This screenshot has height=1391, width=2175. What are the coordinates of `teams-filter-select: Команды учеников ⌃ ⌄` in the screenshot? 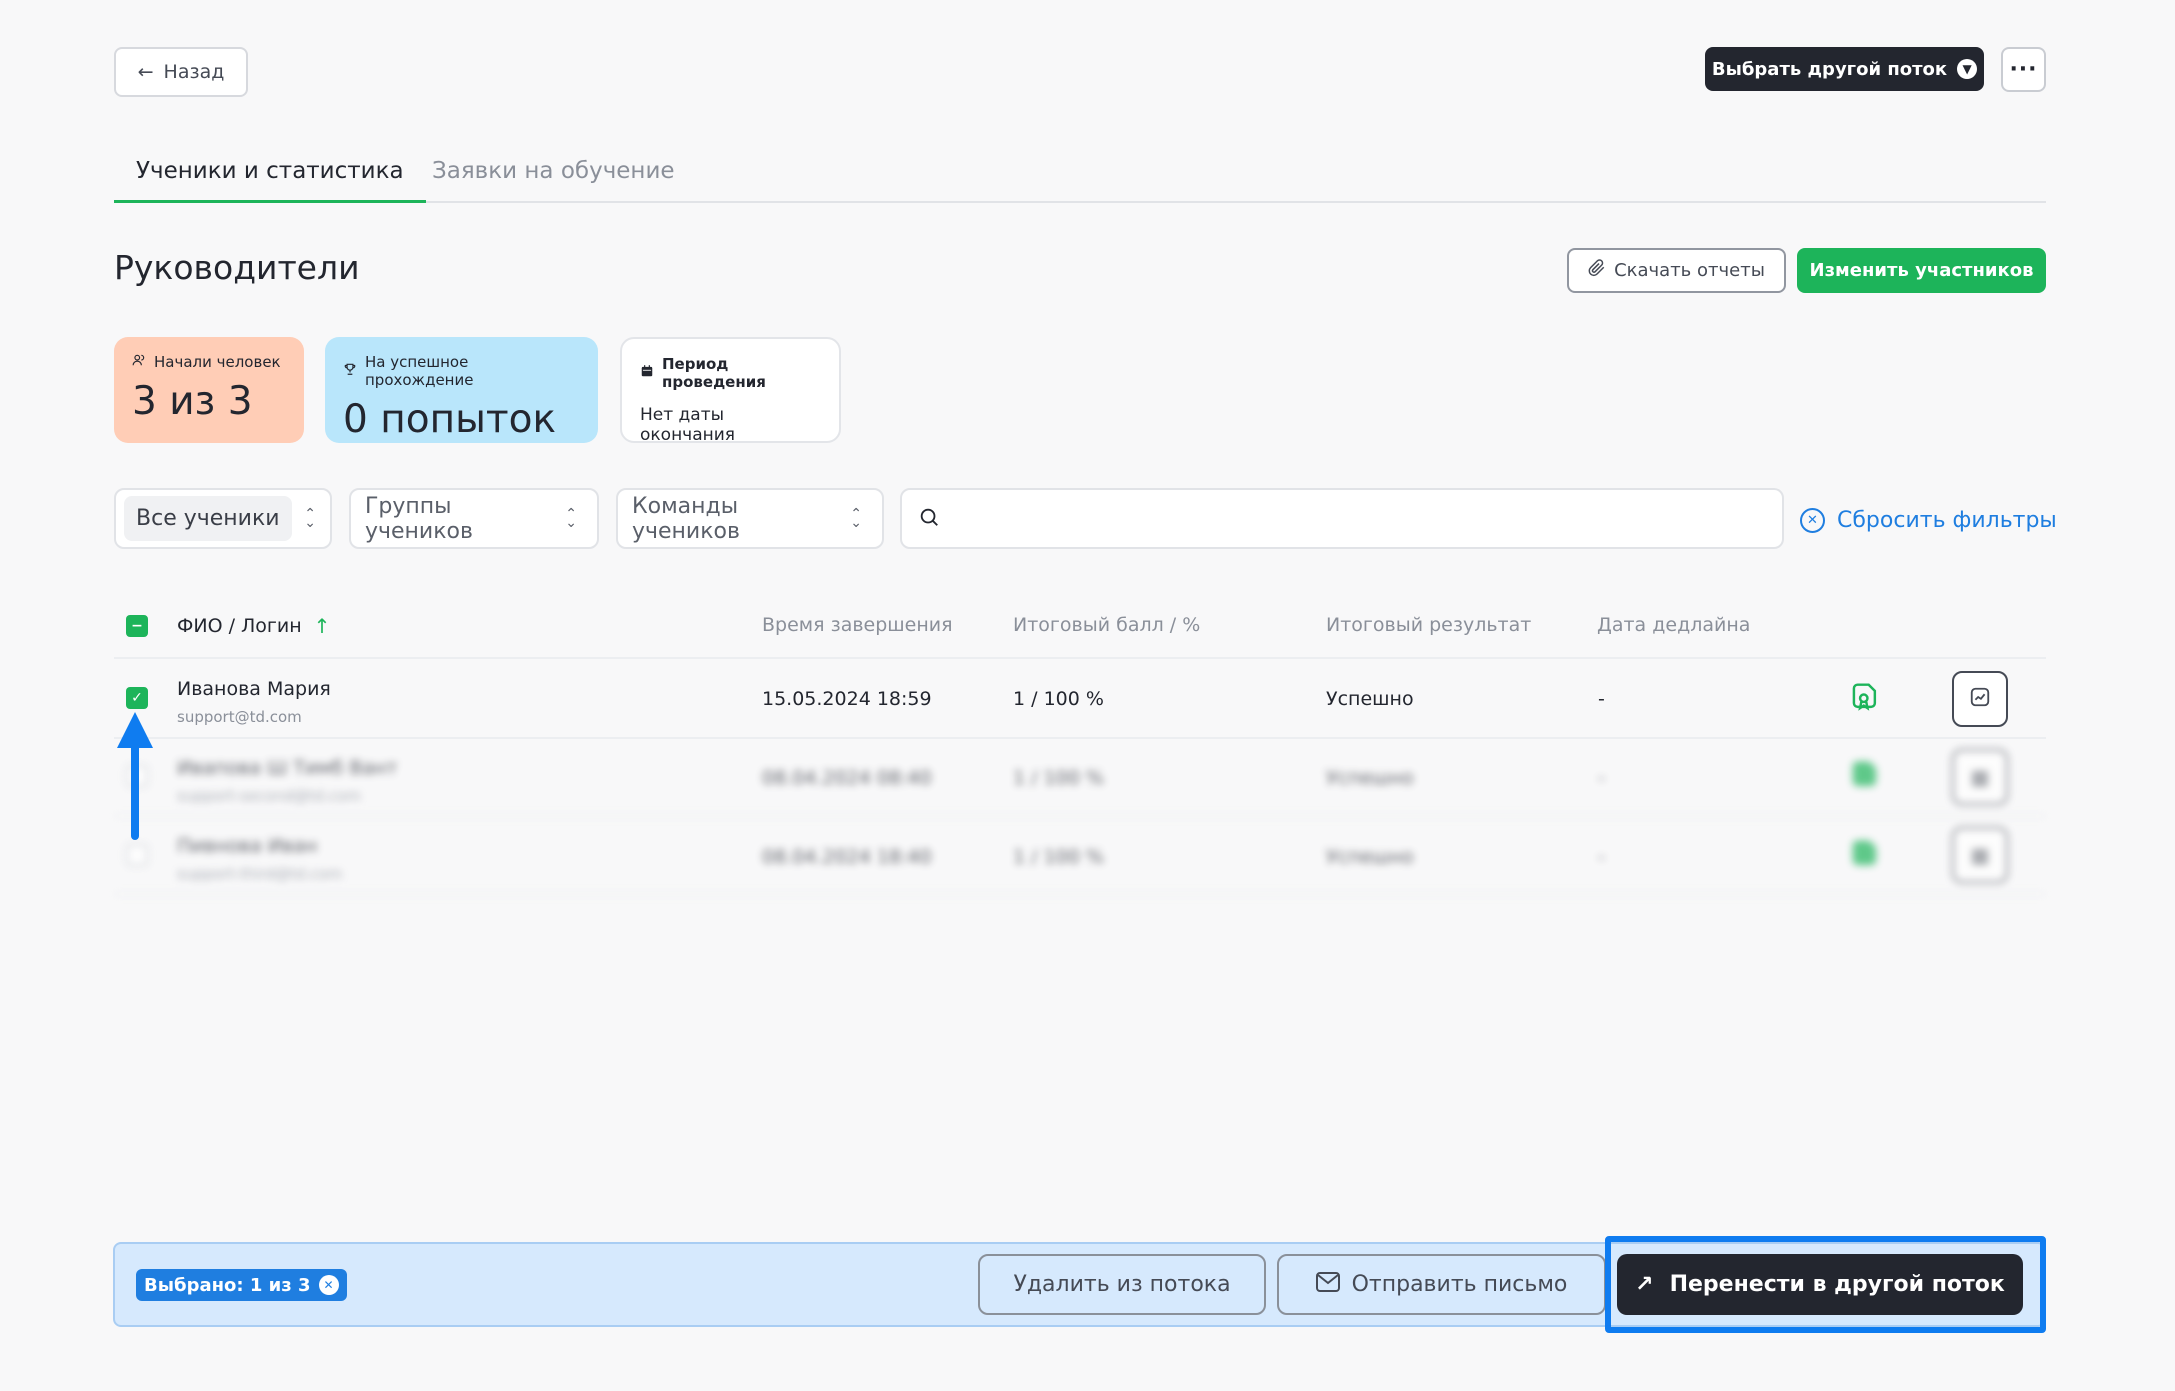 It's located at (750, 518).